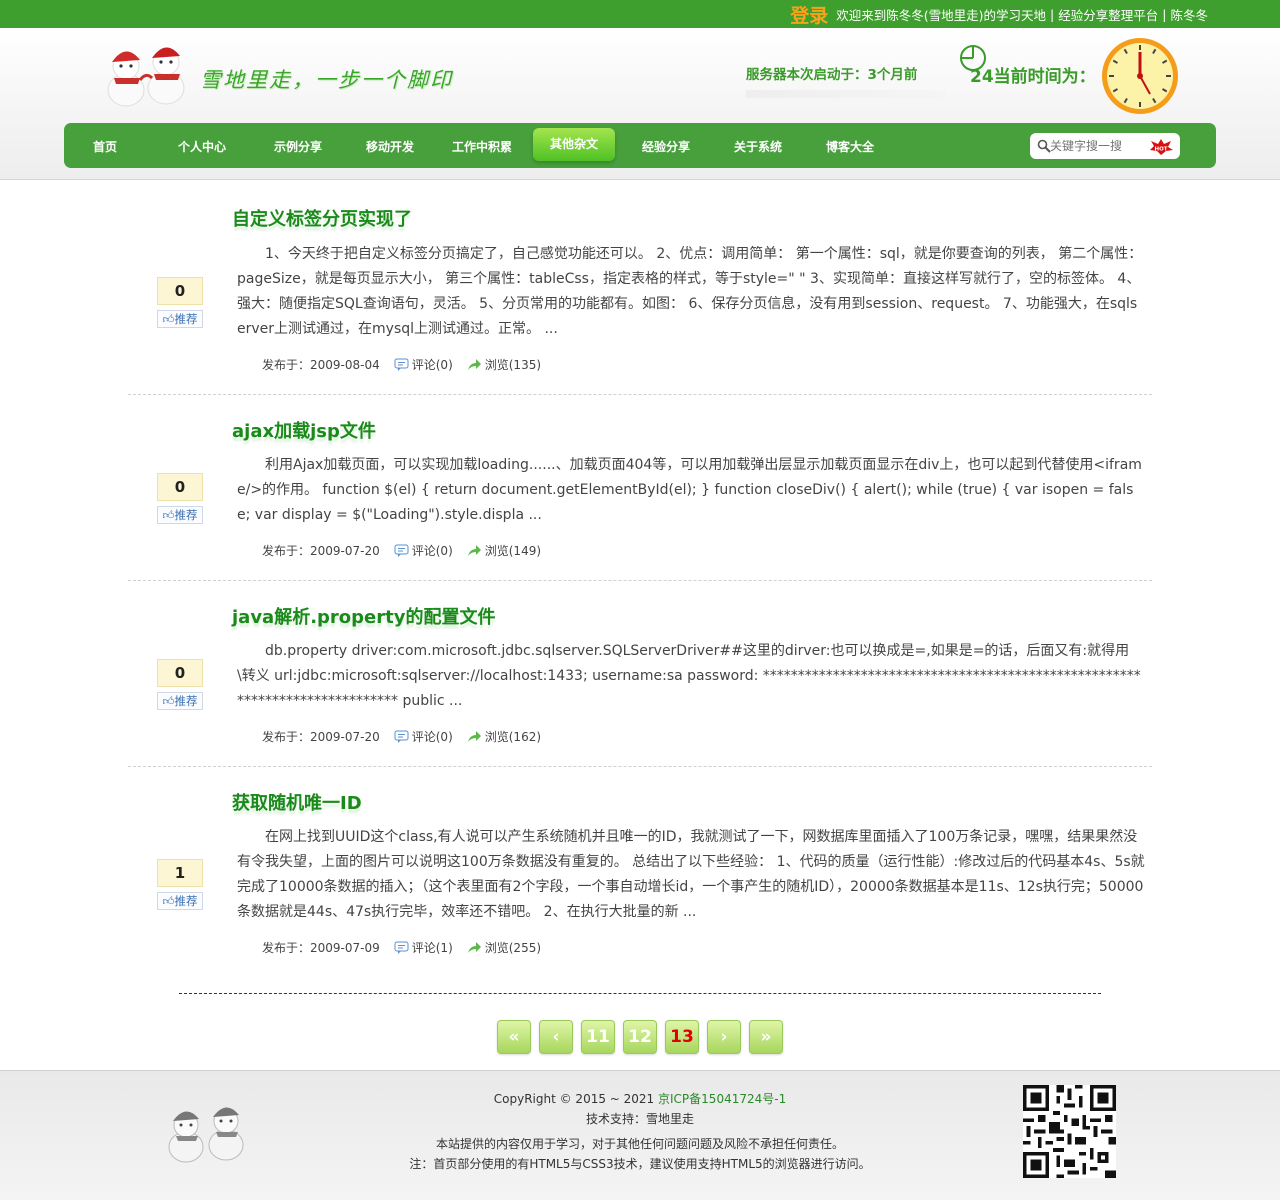 This screenshot has width=1280, height=1200. Describe the element at coordinates (202, 147) in the screenshot. I see `nav-personal-center: 个人中心` at that location.